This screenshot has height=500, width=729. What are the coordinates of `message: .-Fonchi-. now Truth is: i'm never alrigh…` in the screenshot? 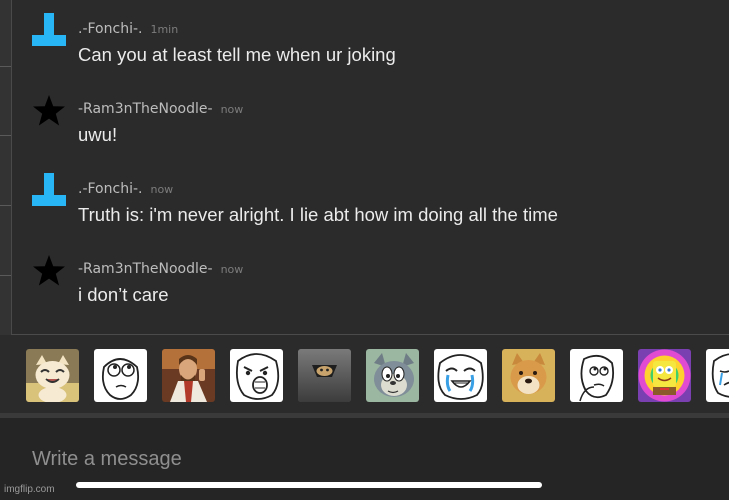 It's located at (370, 195).